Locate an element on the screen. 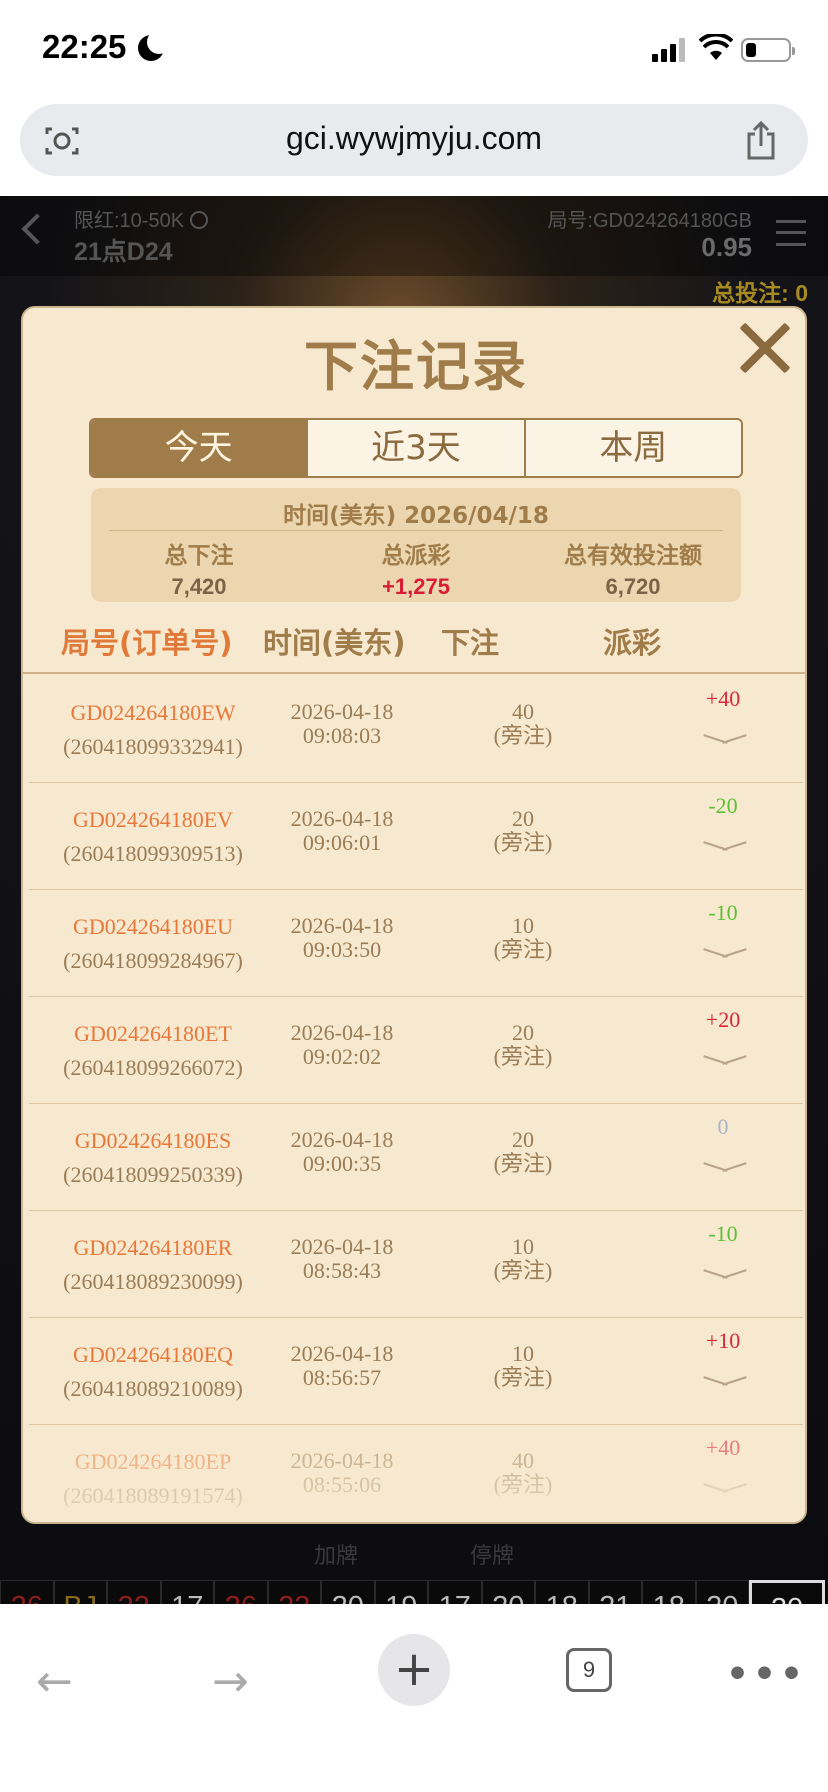  bet-amount: 40 is located at coordinates (523, 711).